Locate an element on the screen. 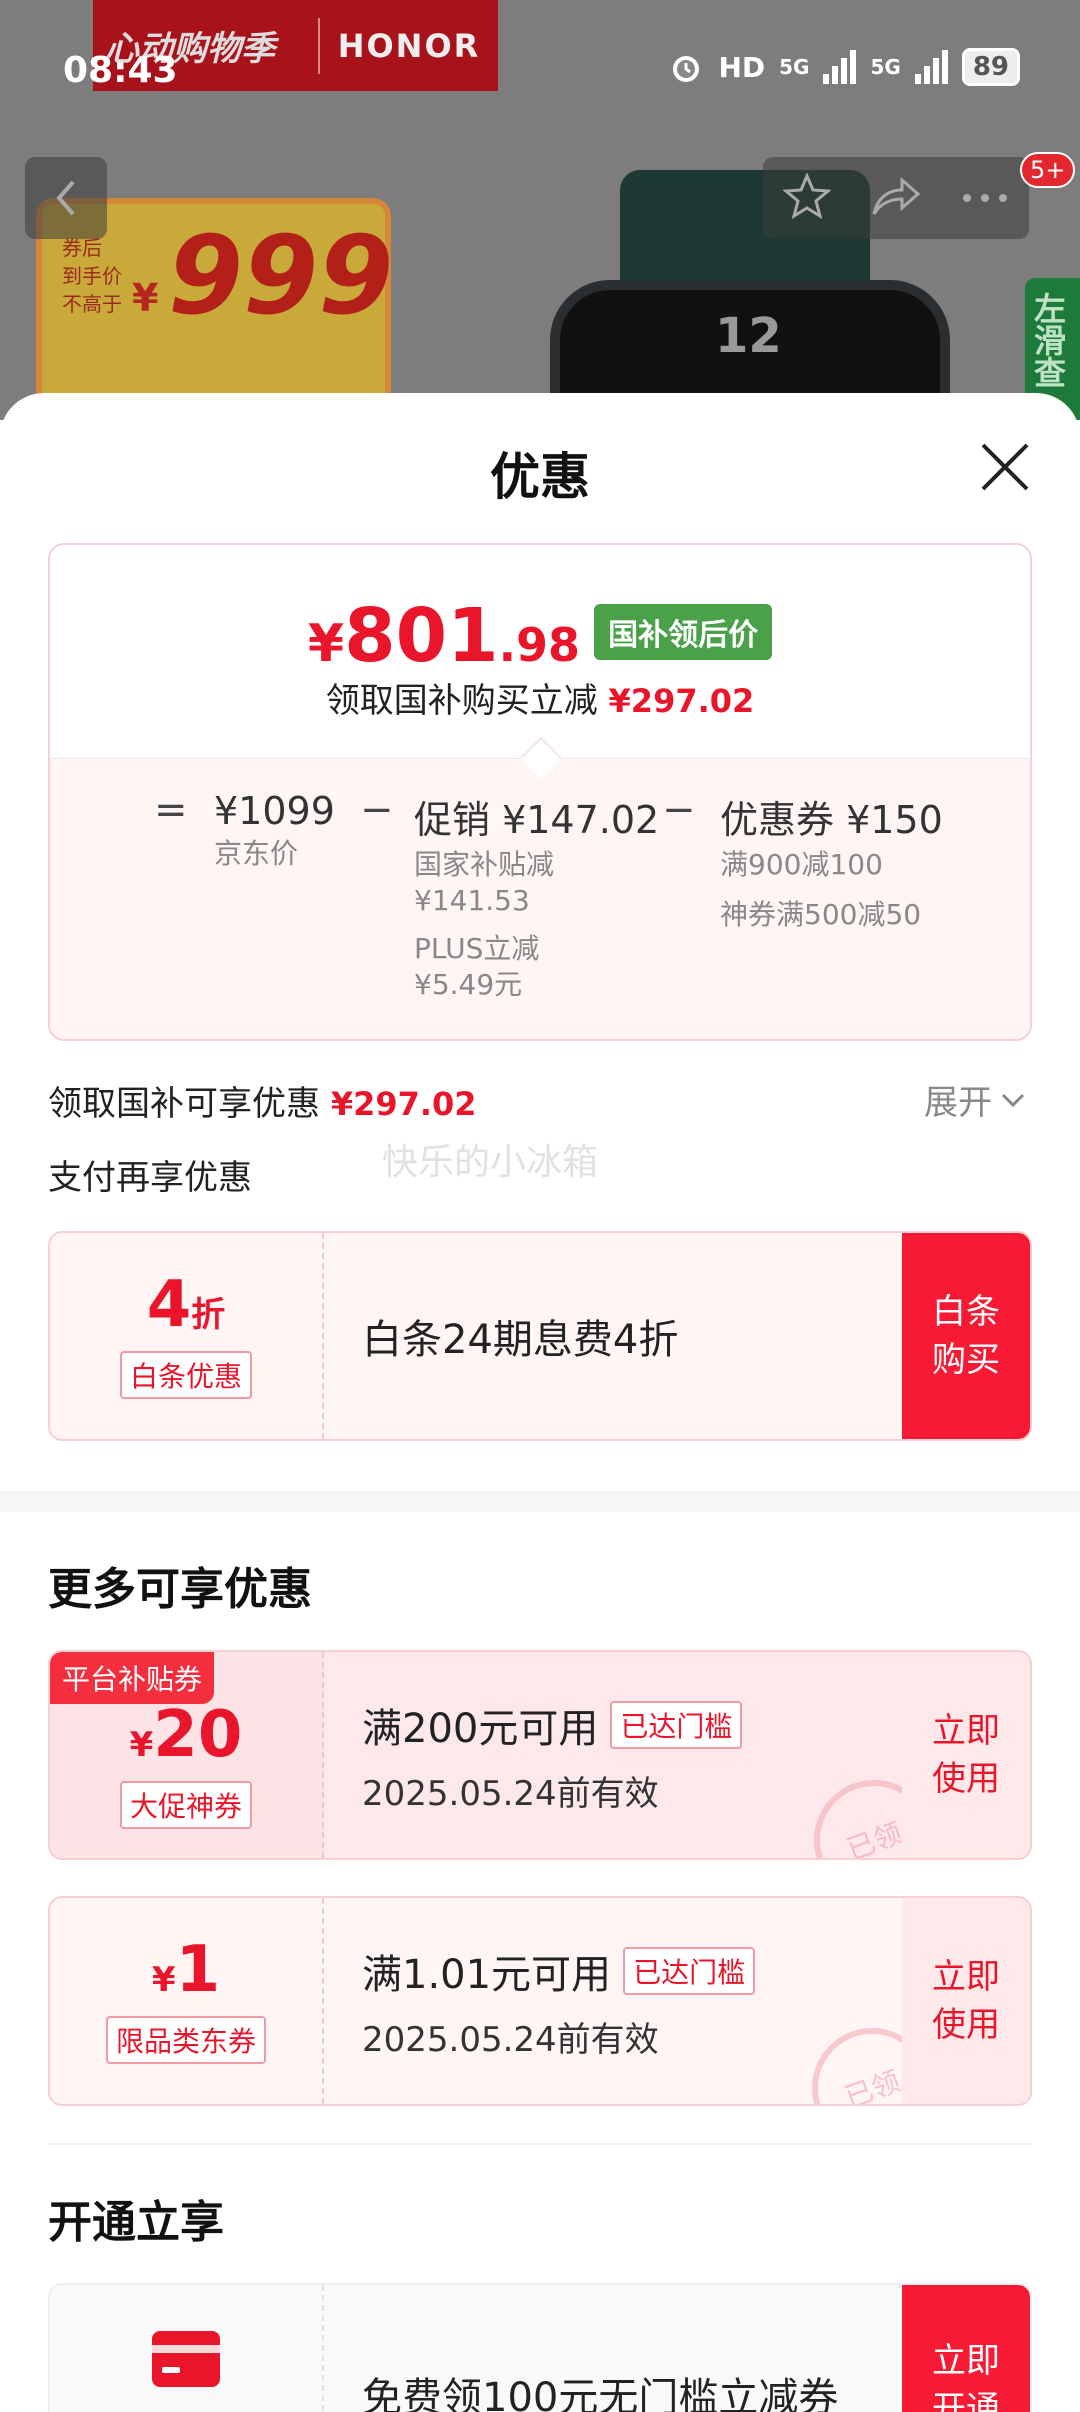  promo-line: 到手价 is located at coordinates (92, 276).